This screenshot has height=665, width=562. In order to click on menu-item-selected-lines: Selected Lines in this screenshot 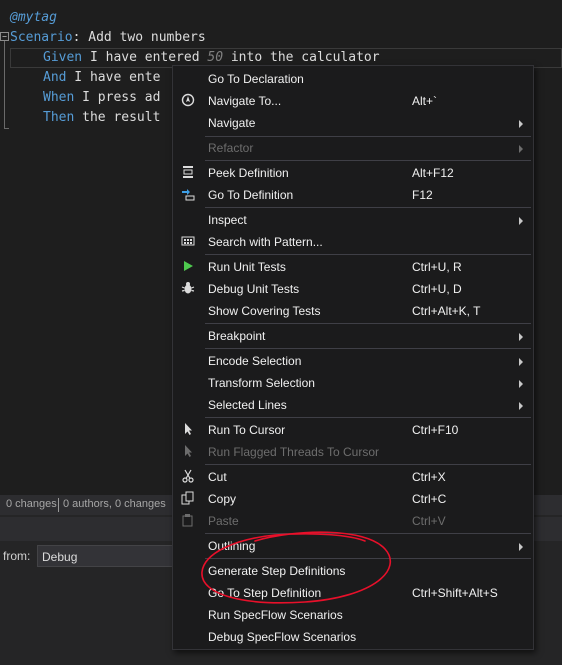, I will do `click(353, 405)`.